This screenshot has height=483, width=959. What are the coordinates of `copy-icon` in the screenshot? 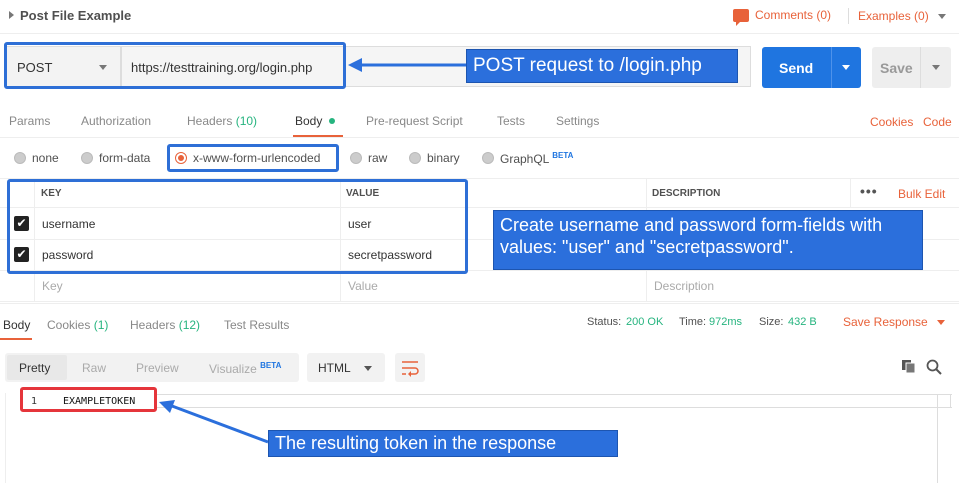 It's located at (909, 368).